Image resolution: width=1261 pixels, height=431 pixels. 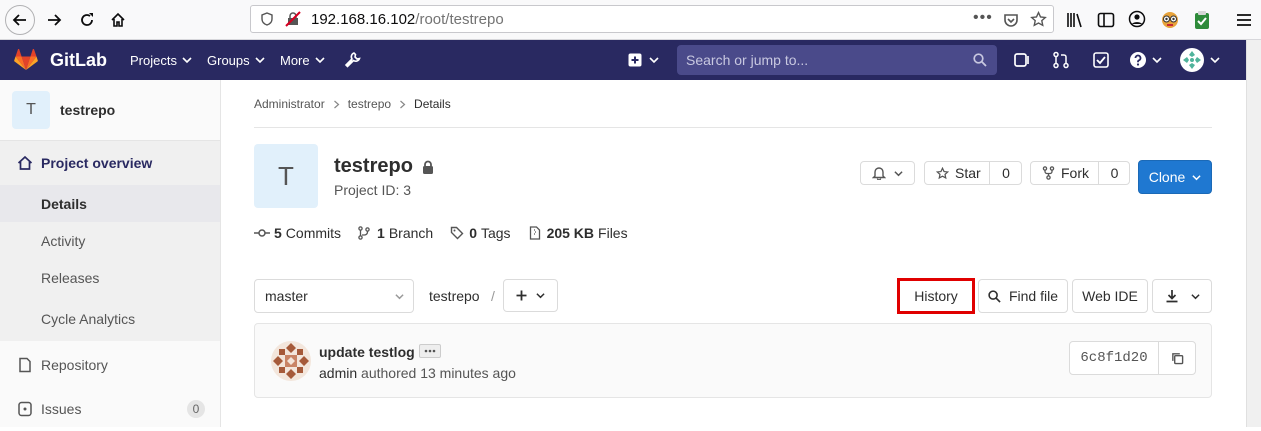 What do you see at coordinates (733, 127) in the screenshot?
I see `divider` at bounding box center [733, 127].